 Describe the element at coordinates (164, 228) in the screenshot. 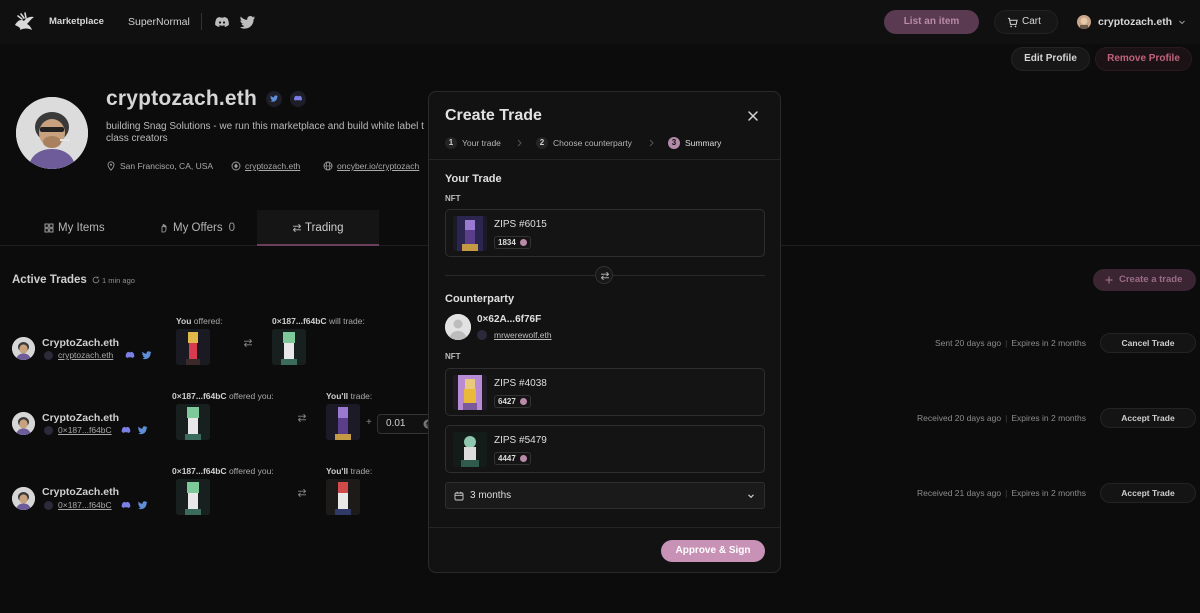

I see `hand-icon` at that location.